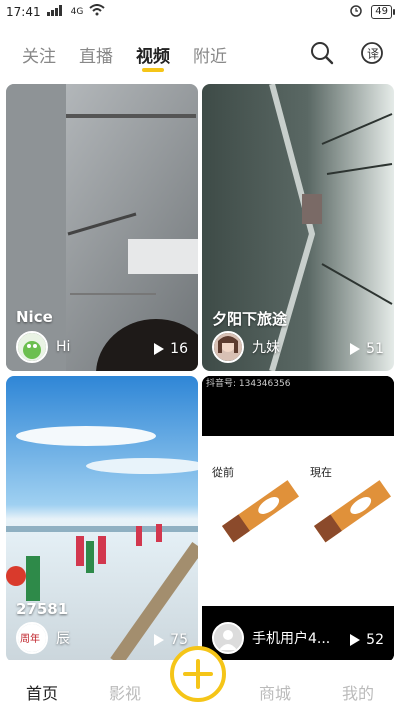 The height and width of the screenshot is (711, 400). I want to click on svg-text: 译, so click(373, 54).